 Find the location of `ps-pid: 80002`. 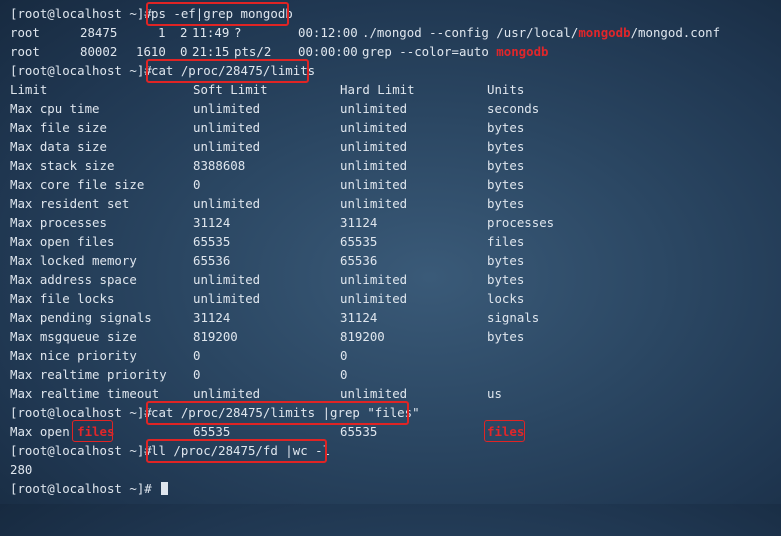

ps-pid: 80002 is located at coordinates (99, 51).